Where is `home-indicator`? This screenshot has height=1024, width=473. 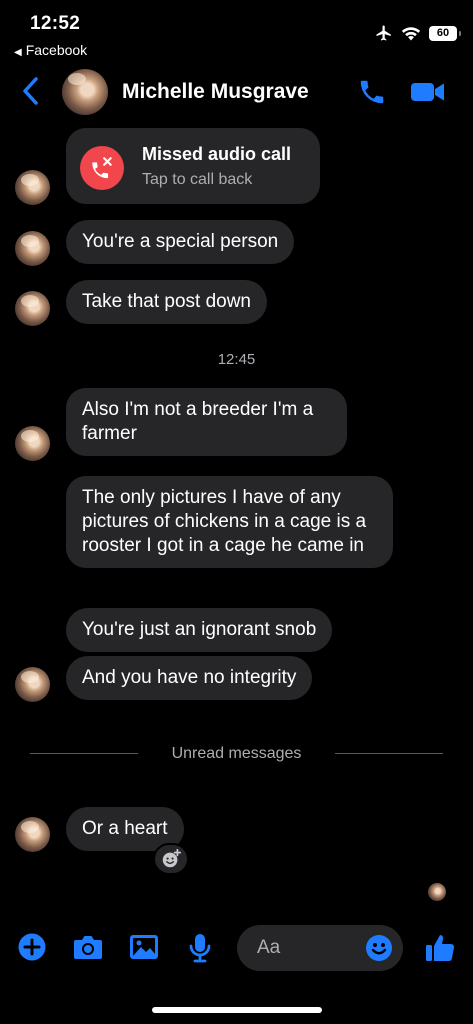
home-indicator is located at coordinates (237, 1010).